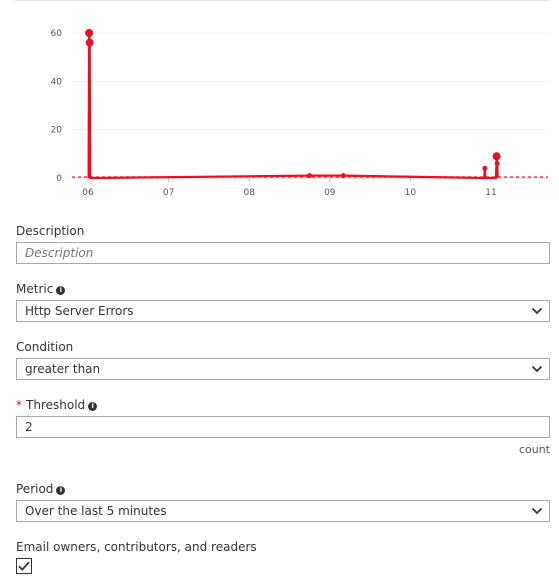  I want to click on threshold-label-text: Threshold, so click(56, 405).